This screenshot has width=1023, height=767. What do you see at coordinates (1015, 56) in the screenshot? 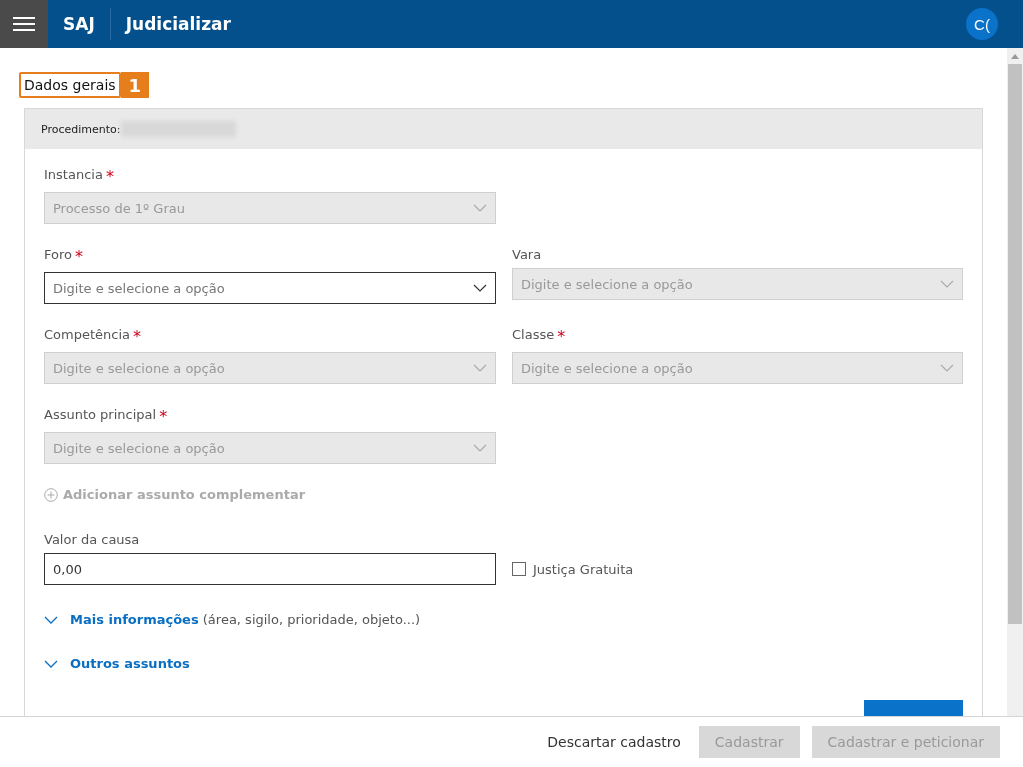
I see `scroll-up-icon` at bounding box center [1015, 56].